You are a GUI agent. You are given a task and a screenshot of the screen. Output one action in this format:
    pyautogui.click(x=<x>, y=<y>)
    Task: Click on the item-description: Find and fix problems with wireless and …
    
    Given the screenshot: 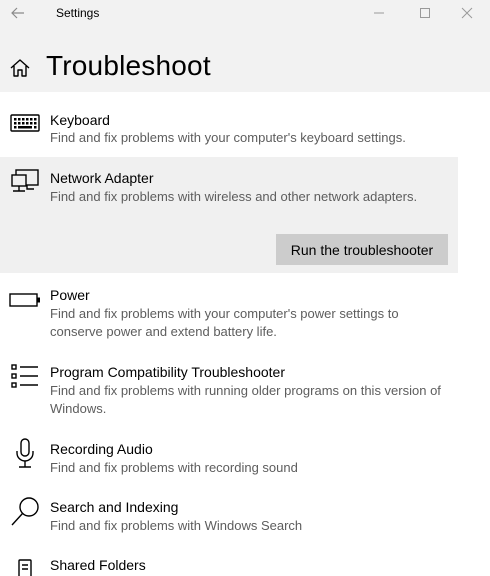 What is the action you would take?
    pyautogui.click(x=234, y=196)
    